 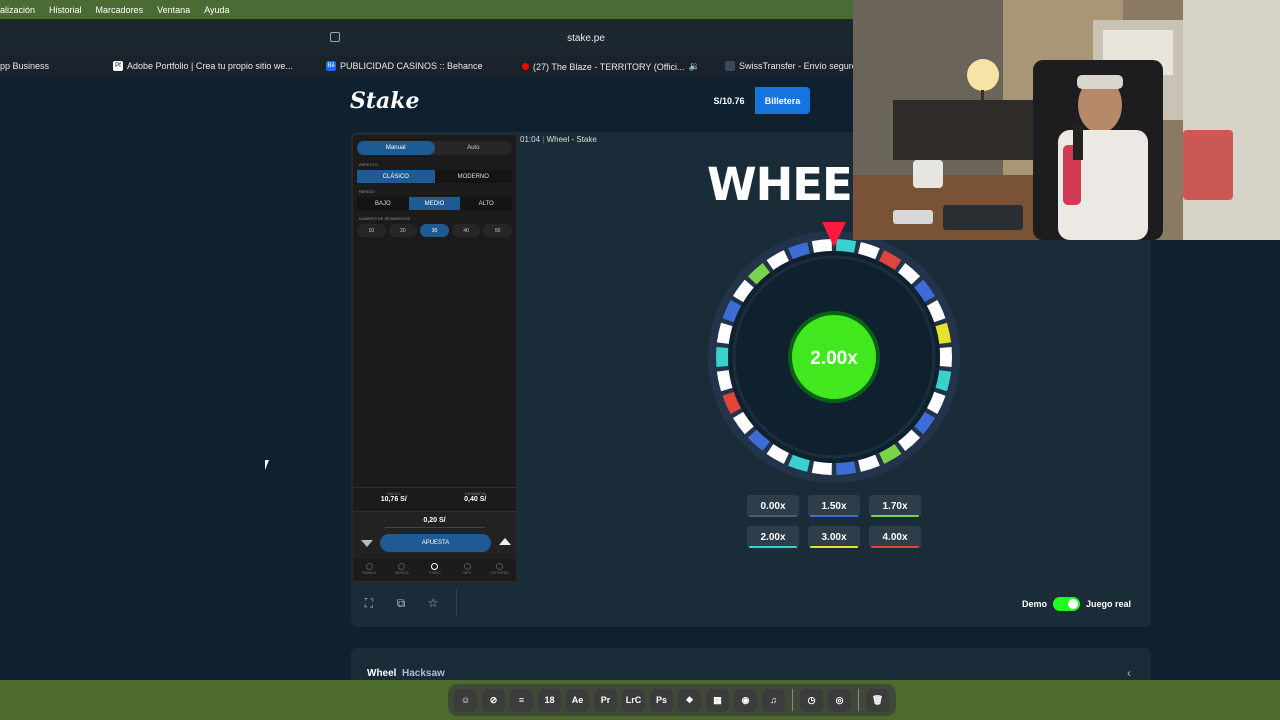 I want to click on menu-item-bookmarks: Marcadores, so click(x=120, y=10).